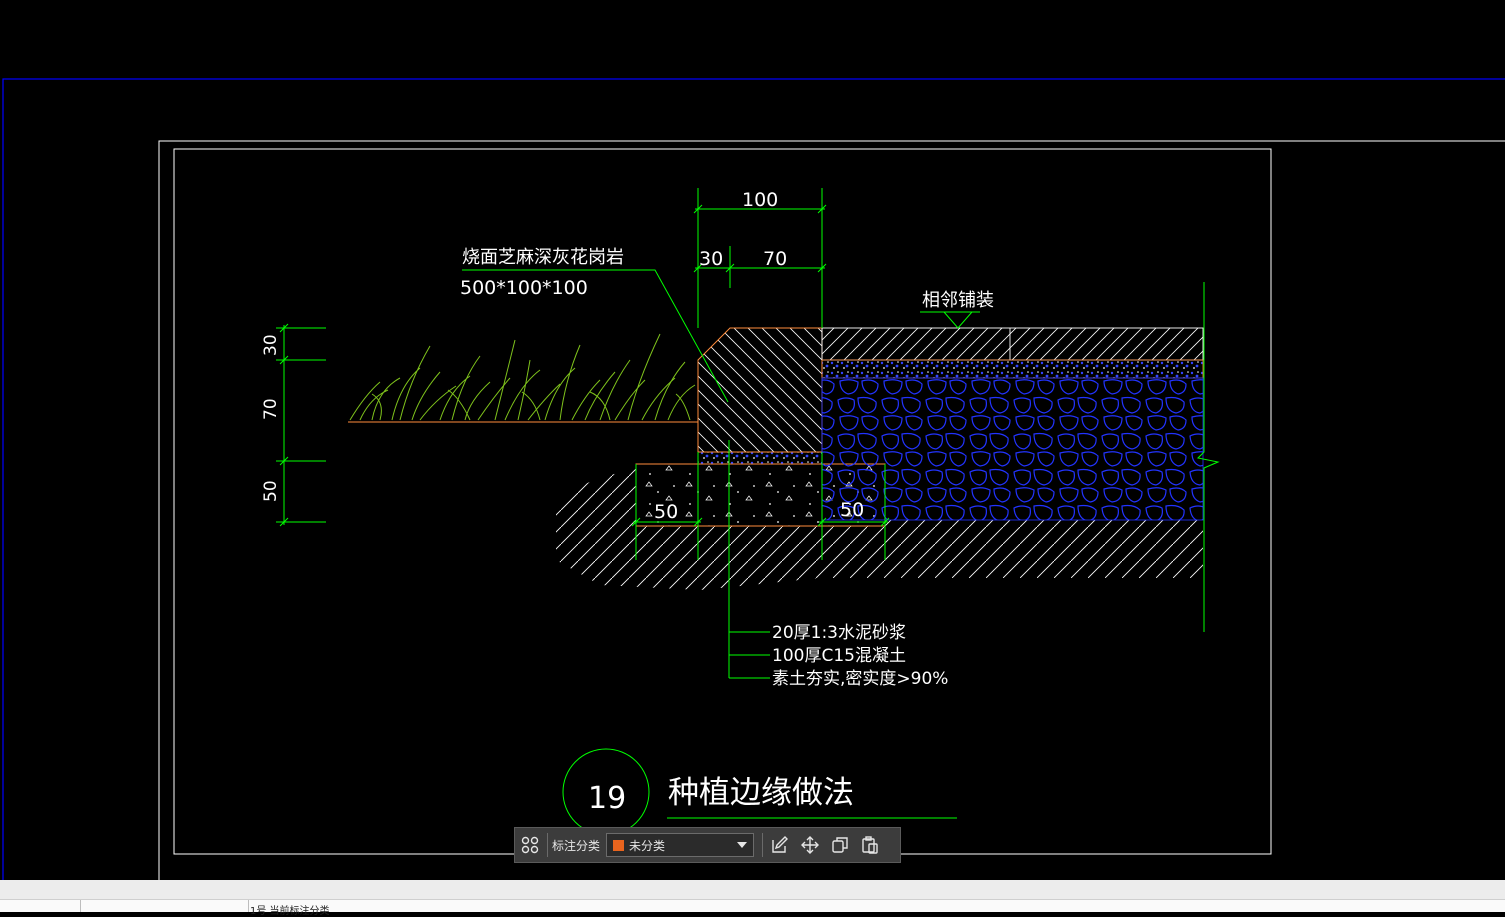  Describe the element at coordinates (958, 300) in the screenshot. I see `adjacent-paving-label: 相邻铺装` at that location.